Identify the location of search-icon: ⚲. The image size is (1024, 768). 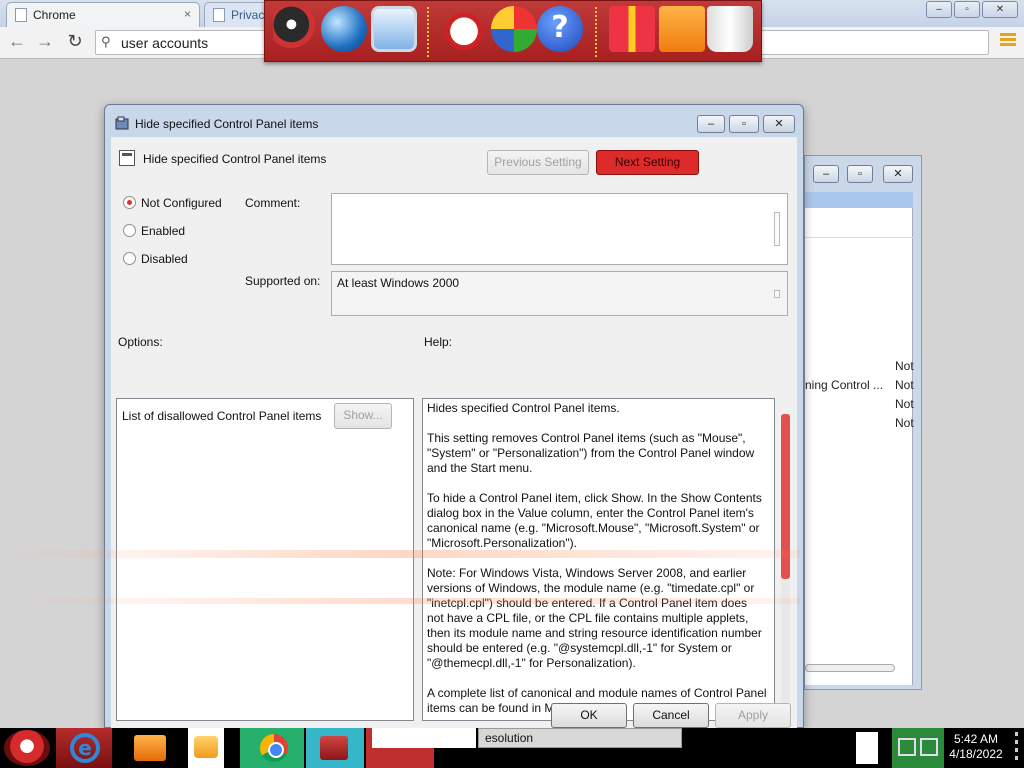
(106, 41).